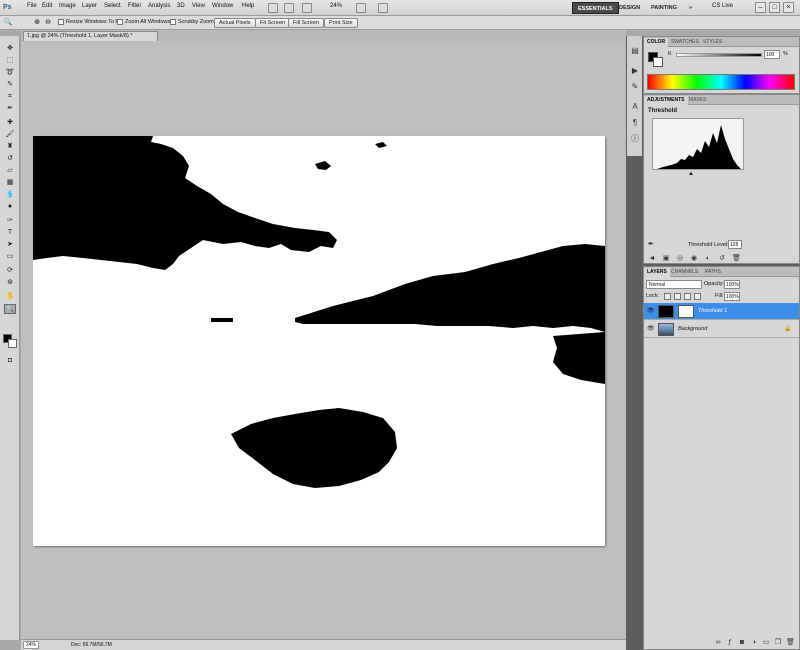 Image resolution: width=800 pixels, height=650 pixels. What do you see at coordinates (635, 139) in the screenshot?
I see `info-panel-icon: ⓘ` at bounding box center [635, 139].